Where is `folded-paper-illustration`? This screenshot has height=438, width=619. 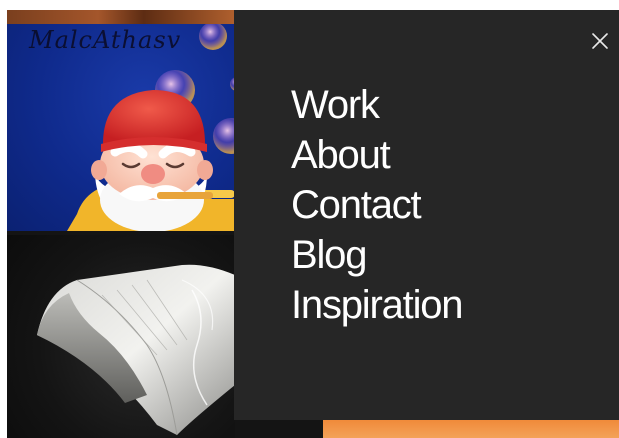 folded-paper-illustration is located at coordinates (136, 350).